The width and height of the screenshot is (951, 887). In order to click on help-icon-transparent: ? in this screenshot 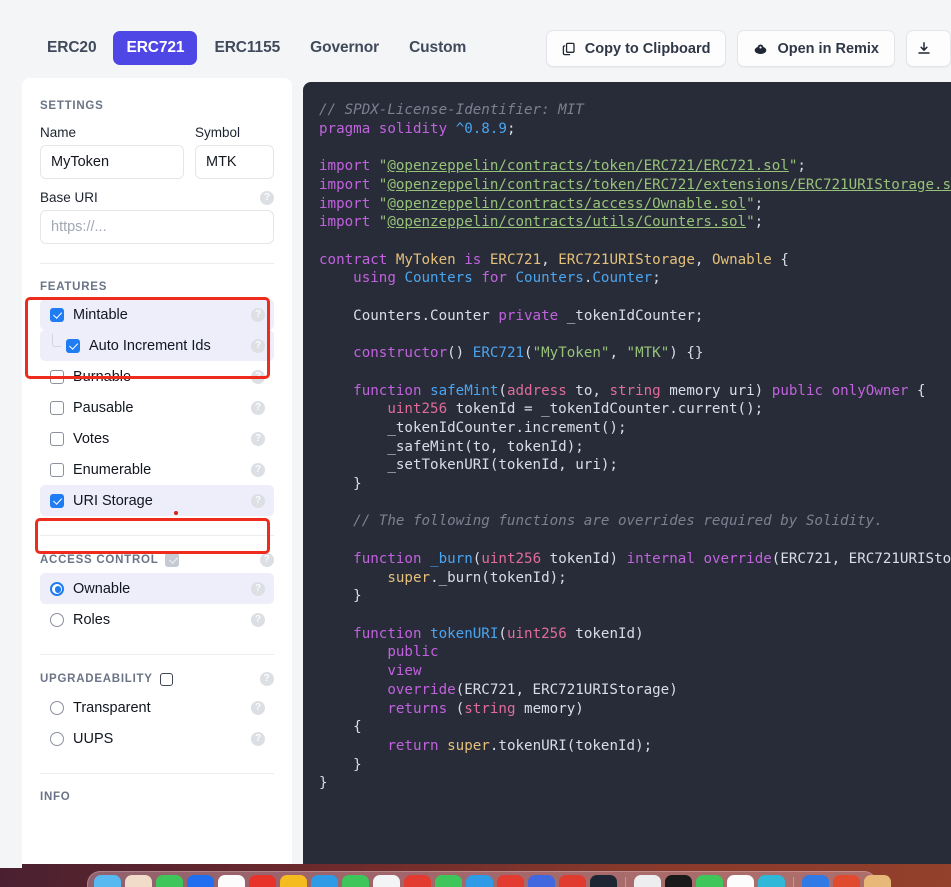, I will do `click(258, 707)`.